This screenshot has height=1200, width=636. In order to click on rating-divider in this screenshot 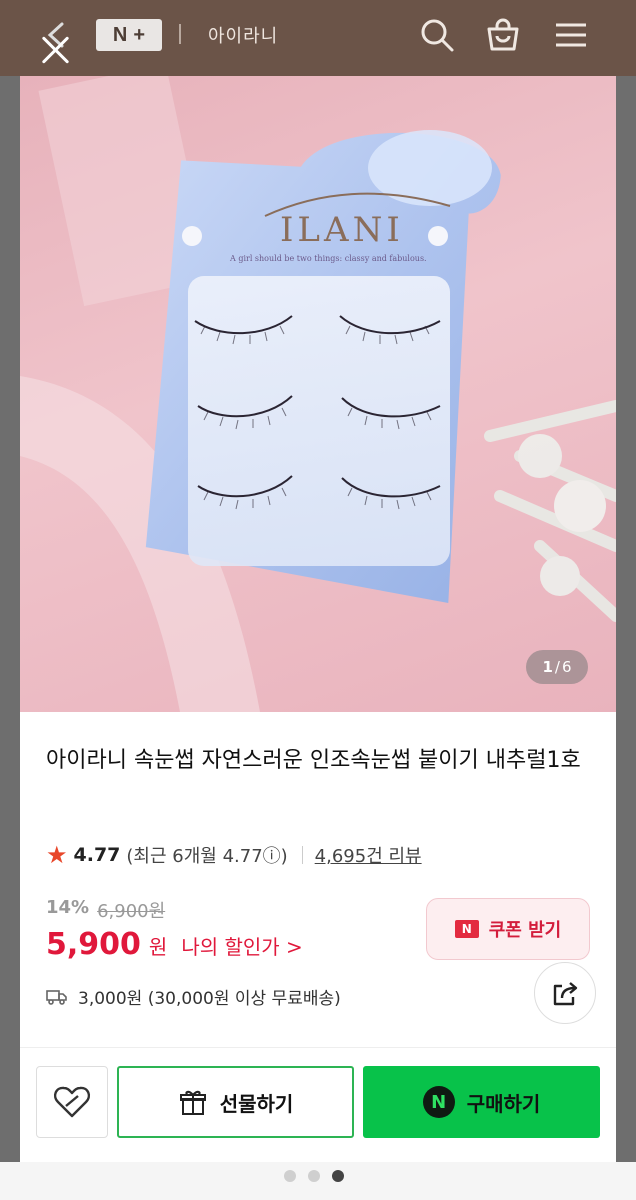, I will do `click(302, 855)`.